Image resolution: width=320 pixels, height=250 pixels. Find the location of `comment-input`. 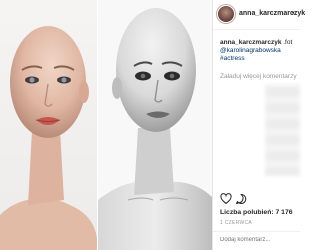

comment-input is located at coordinates (259, 240).